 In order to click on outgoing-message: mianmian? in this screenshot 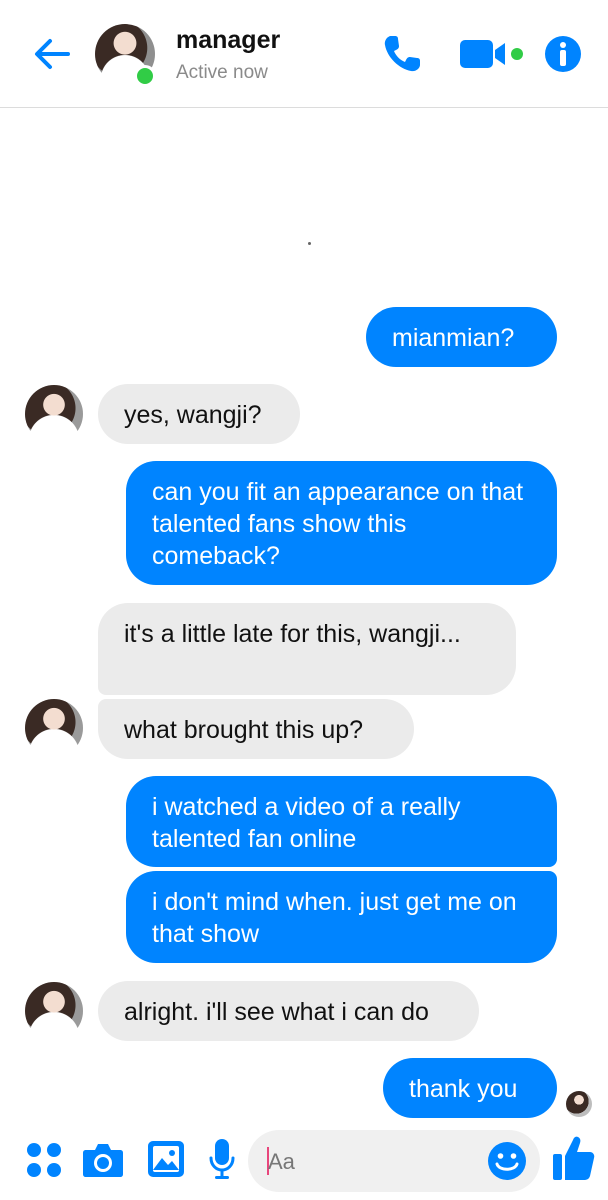, I will do `click(461, 337)`.